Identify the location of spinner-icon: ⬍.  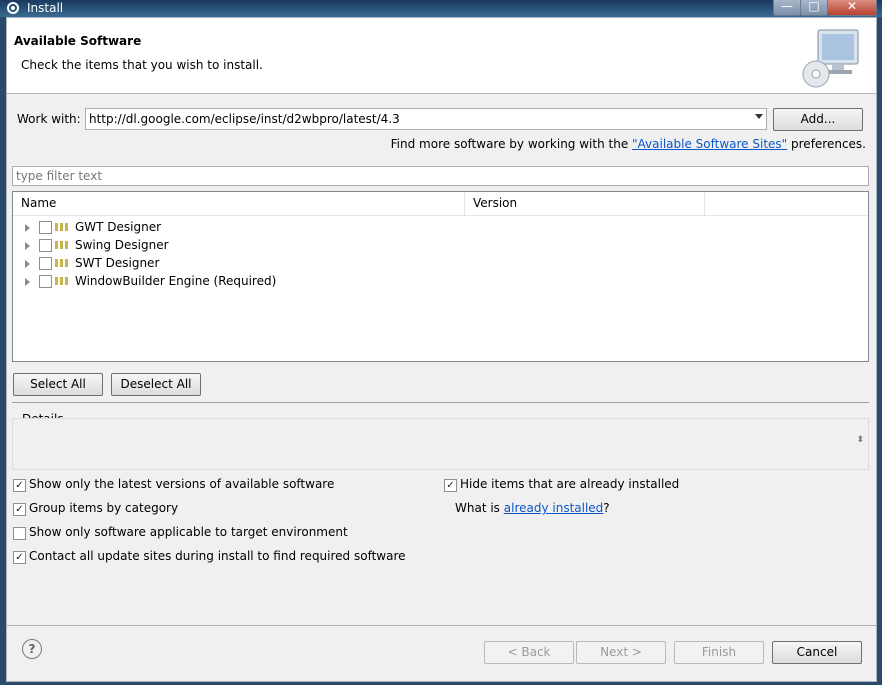
(860, 440).